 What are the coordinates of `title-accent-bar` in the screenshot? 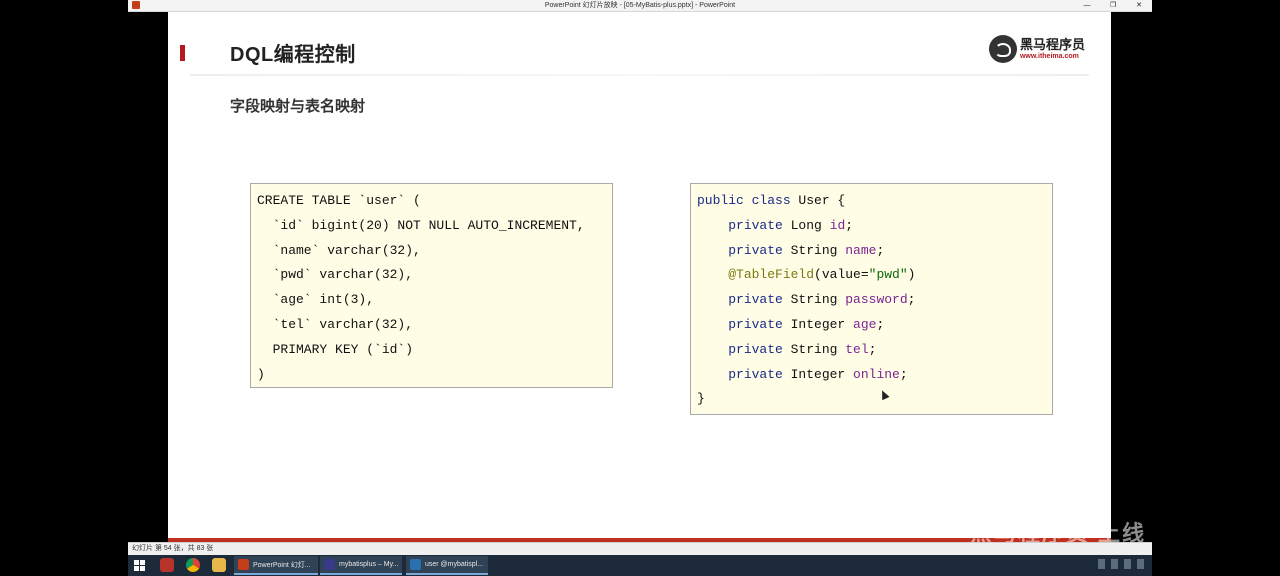 It's located at (182, 53).